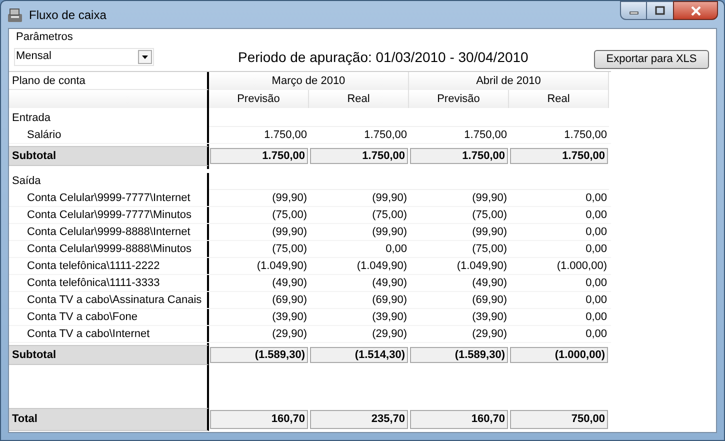 This screenshot has height=441, width=725. Describe the element at coordinates (109, 232) in the screenshot. I see `account-label: Conta Celular\9999-8888\Internet` at that location.